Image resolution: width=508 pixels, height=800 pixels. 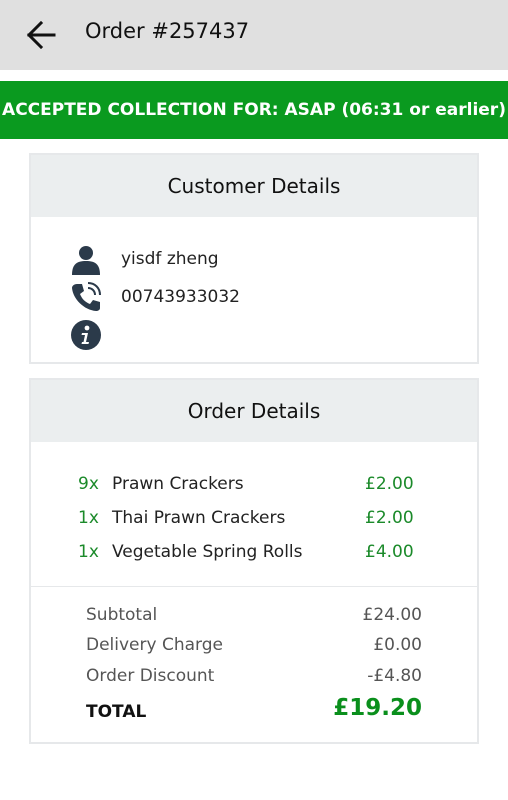 What do you see at coordinates (389, 552) in the screenshot?
I see `item-price: £4.00` at bounding box center [389, 552].